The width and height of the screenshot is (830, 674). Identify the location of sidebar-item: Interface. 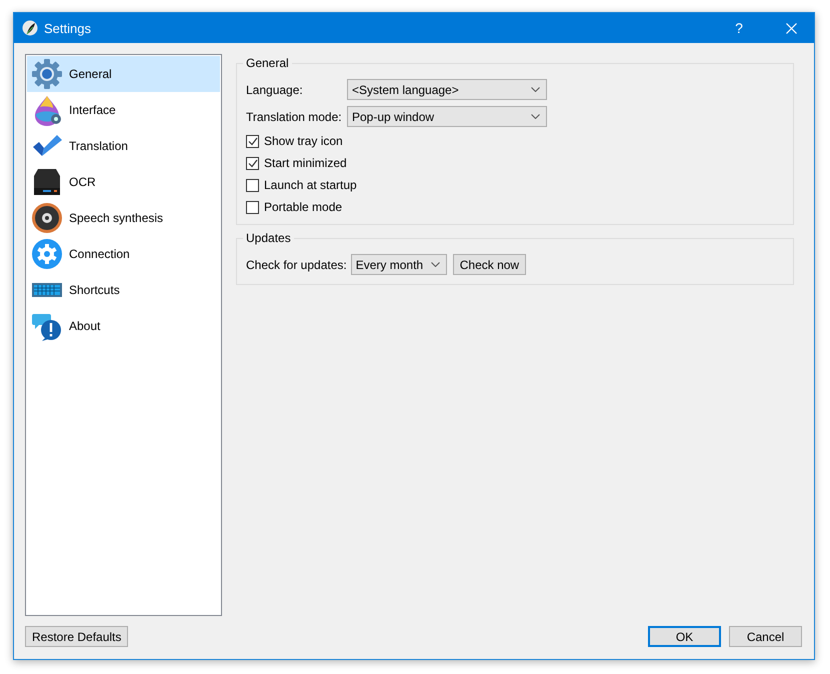
(123, 110).